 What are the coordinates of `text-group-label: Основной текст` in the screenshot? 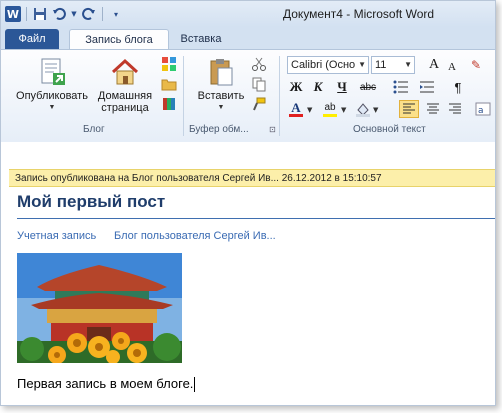 It's located at (389, 129).